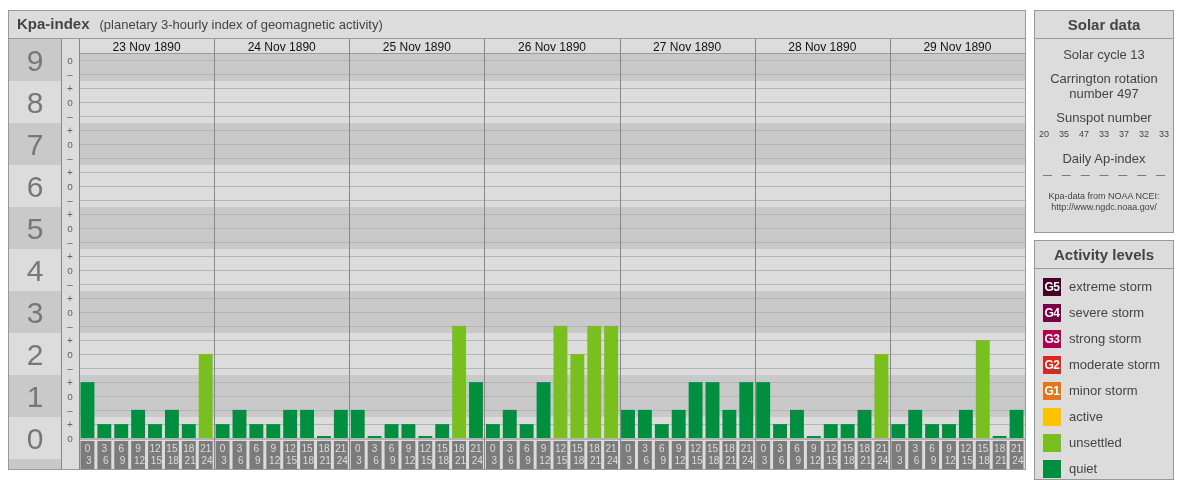 Image resolution: width=1184 pixels, height=480 pixels. I want to click on level-swatch: G1, so click(1052, 390).